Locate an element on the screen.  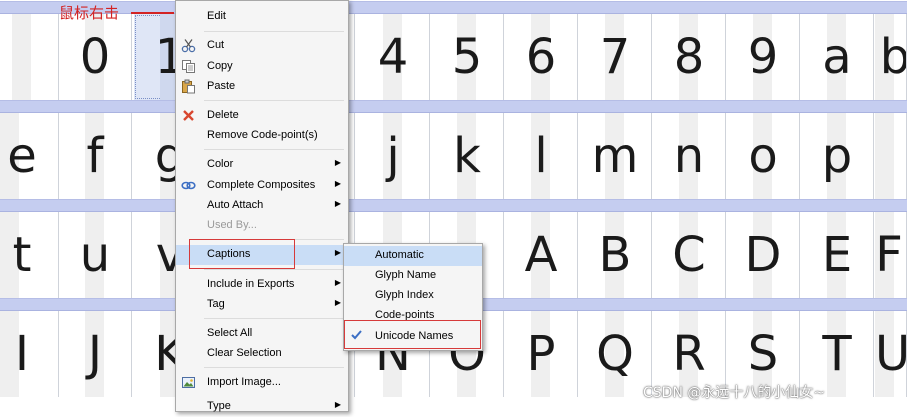
watermark: CSDN @永远十八的小仙女~ is located at coordinates (734, 393).